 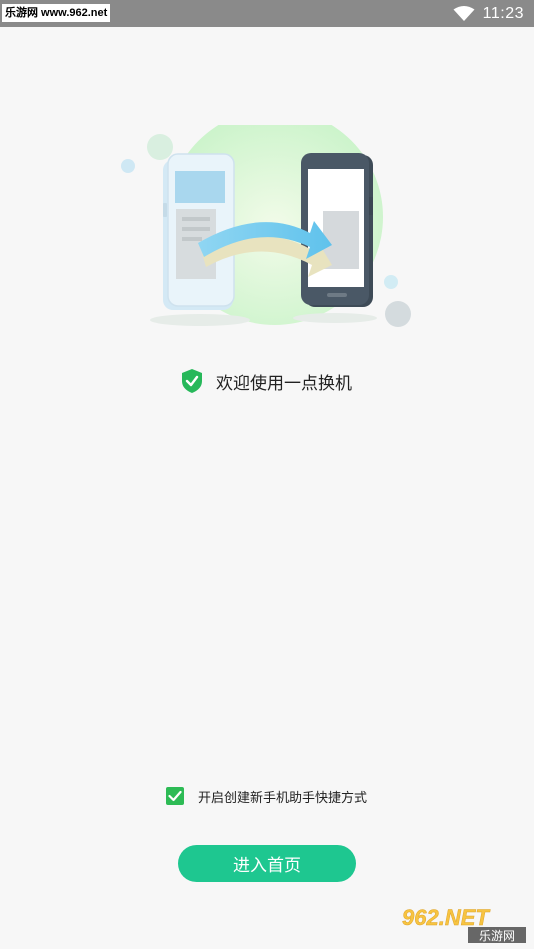 I want to click on shield-check-icon, so click(x=192, y=381).